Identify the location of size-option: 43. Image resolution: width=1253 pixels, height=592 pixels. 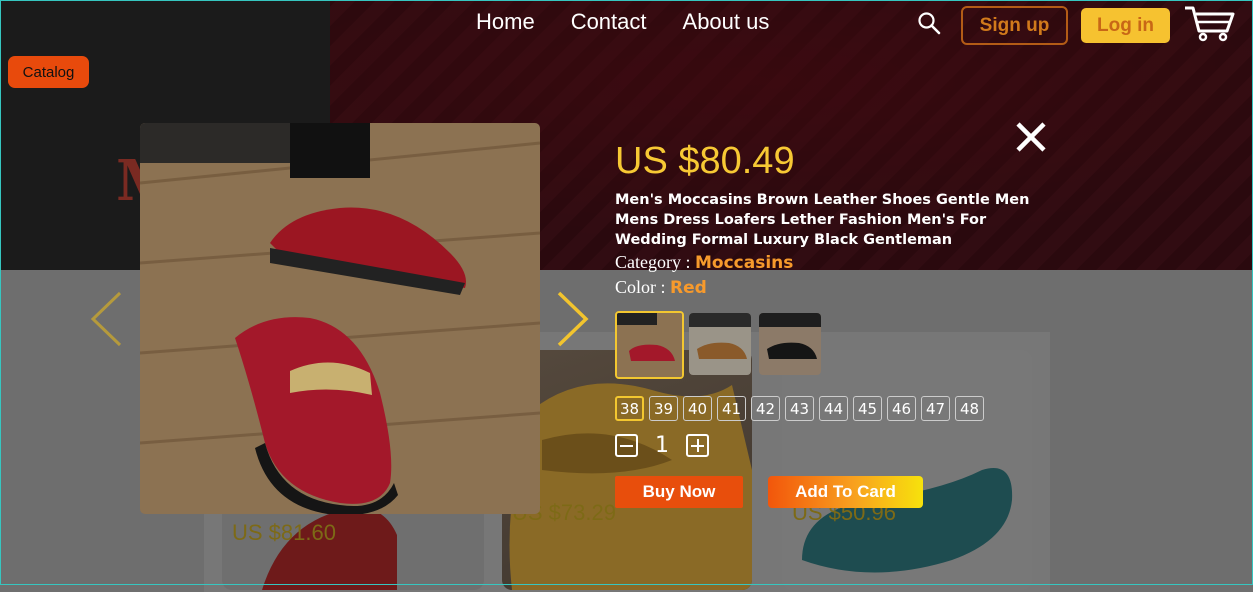
(799, 408).